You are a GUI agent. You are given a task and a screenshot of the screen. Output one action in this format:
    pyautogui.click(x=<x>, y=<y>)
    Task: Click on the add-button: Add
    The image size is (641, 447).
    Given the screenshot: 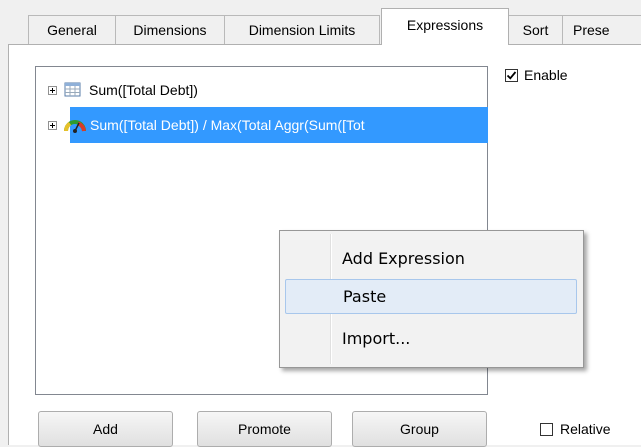 What is the action you would take?
    pyautogui.click(x=105, y=429)
    